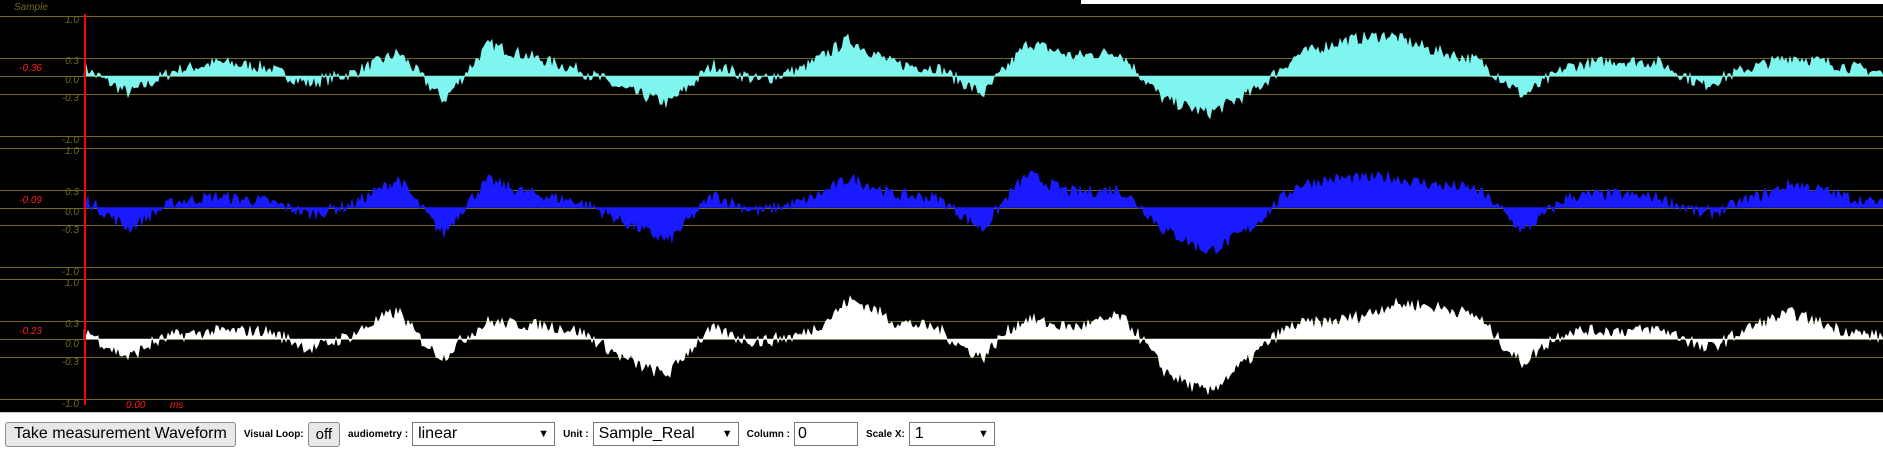 This screenshot has width=1883, height=455. Describe the element at coordinates (72, 344) in the screenshot. I see `ch3-tick-3: 0.0` at that location.